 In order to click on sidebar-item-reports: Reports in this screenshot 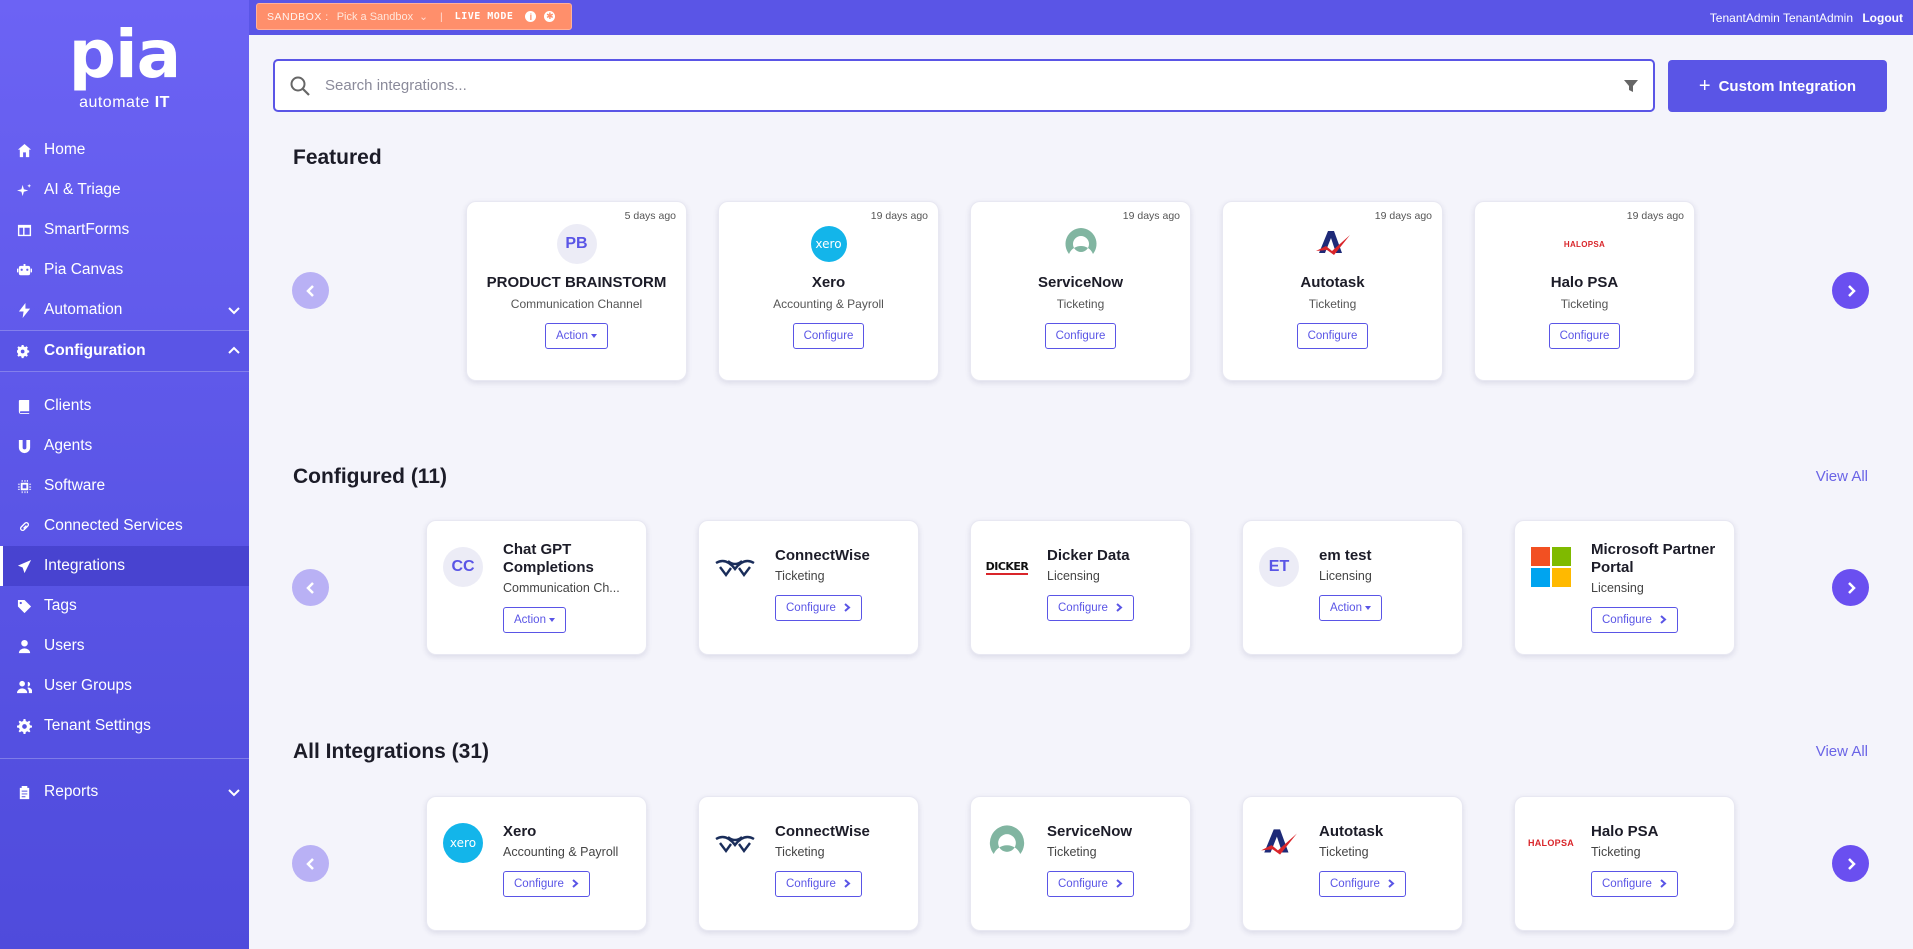, I will do `click(124, 792)`.